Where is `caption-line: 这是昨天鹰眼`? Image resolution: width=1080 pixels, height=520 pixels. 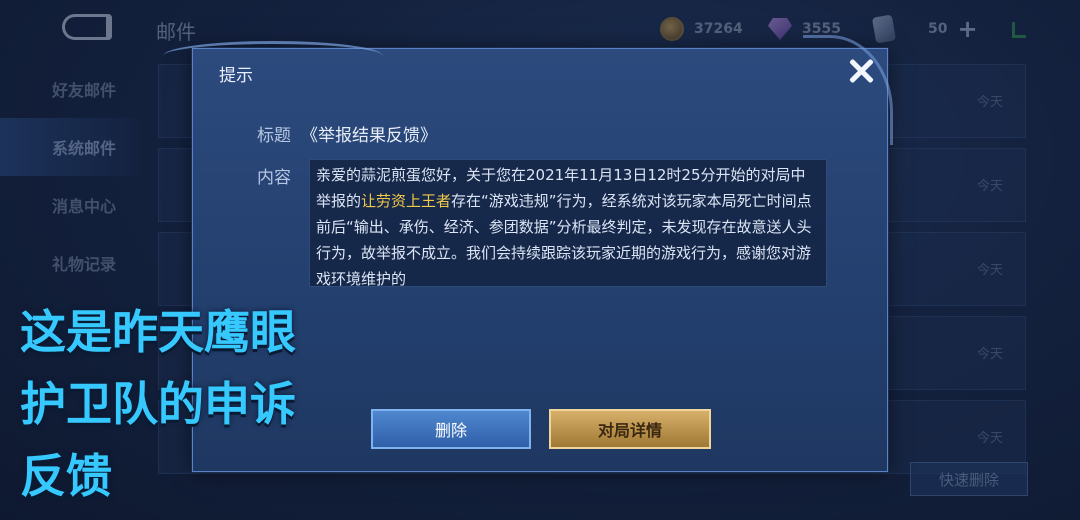
caption-line: 这是昨天鹰眼 is located at coordinates (158, 332).